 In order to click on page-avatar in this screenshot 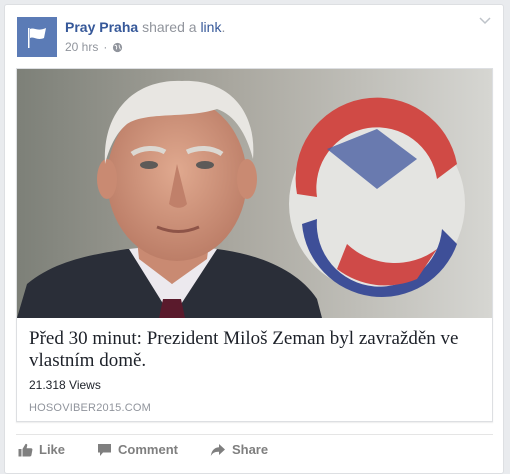, I will do `click(37, 37)`.